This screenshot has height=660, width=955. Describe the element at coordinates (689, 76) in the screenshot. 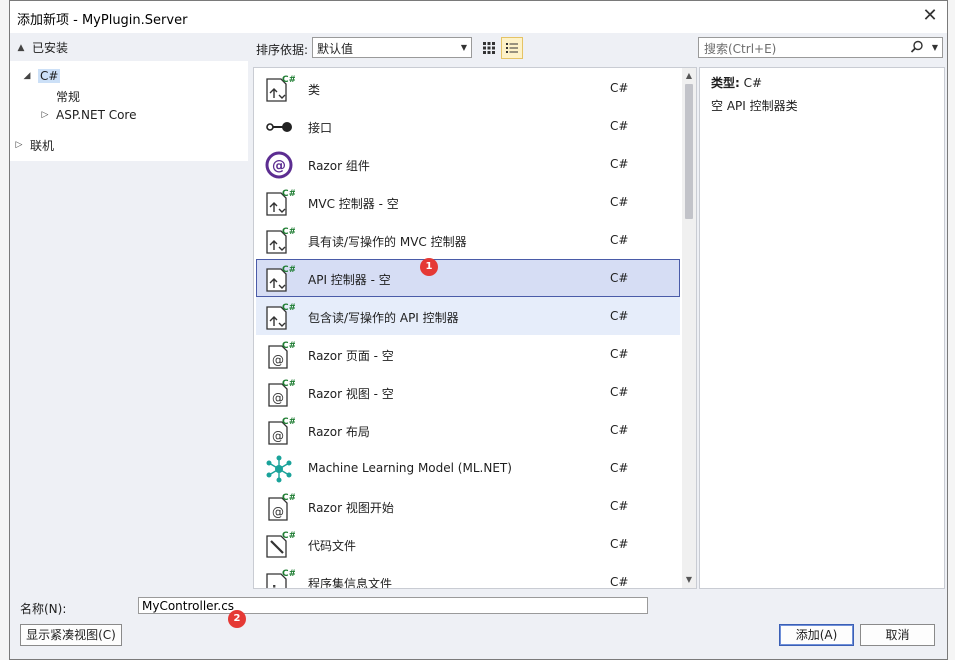

I see `scroll-up-arrow-icon: ▲` at that location.